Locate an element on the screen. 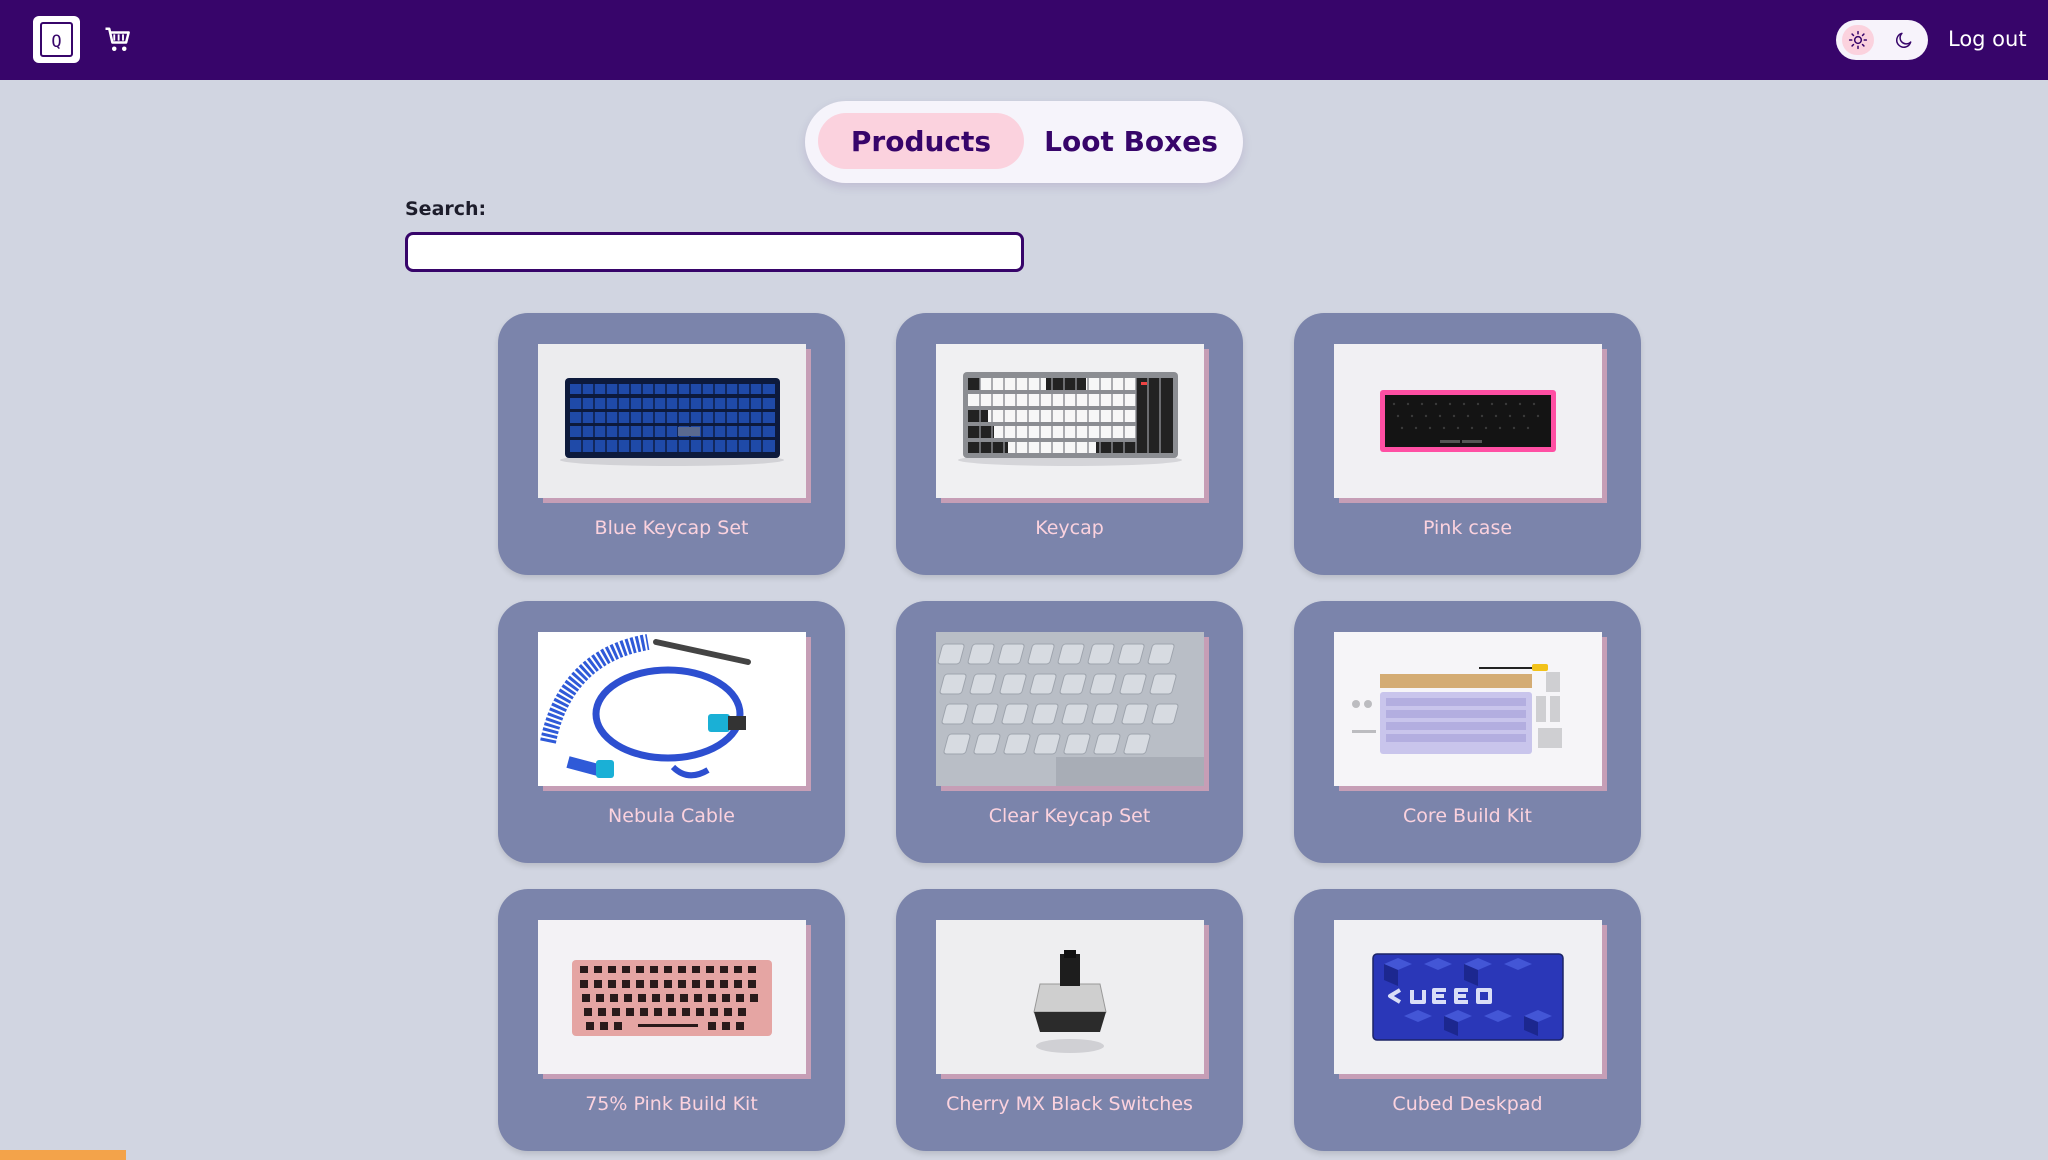 The width and height of the screenshot is (2048, 1160). product-title: Cherry MX Black Switches is located at coordinates (1069, 1104).